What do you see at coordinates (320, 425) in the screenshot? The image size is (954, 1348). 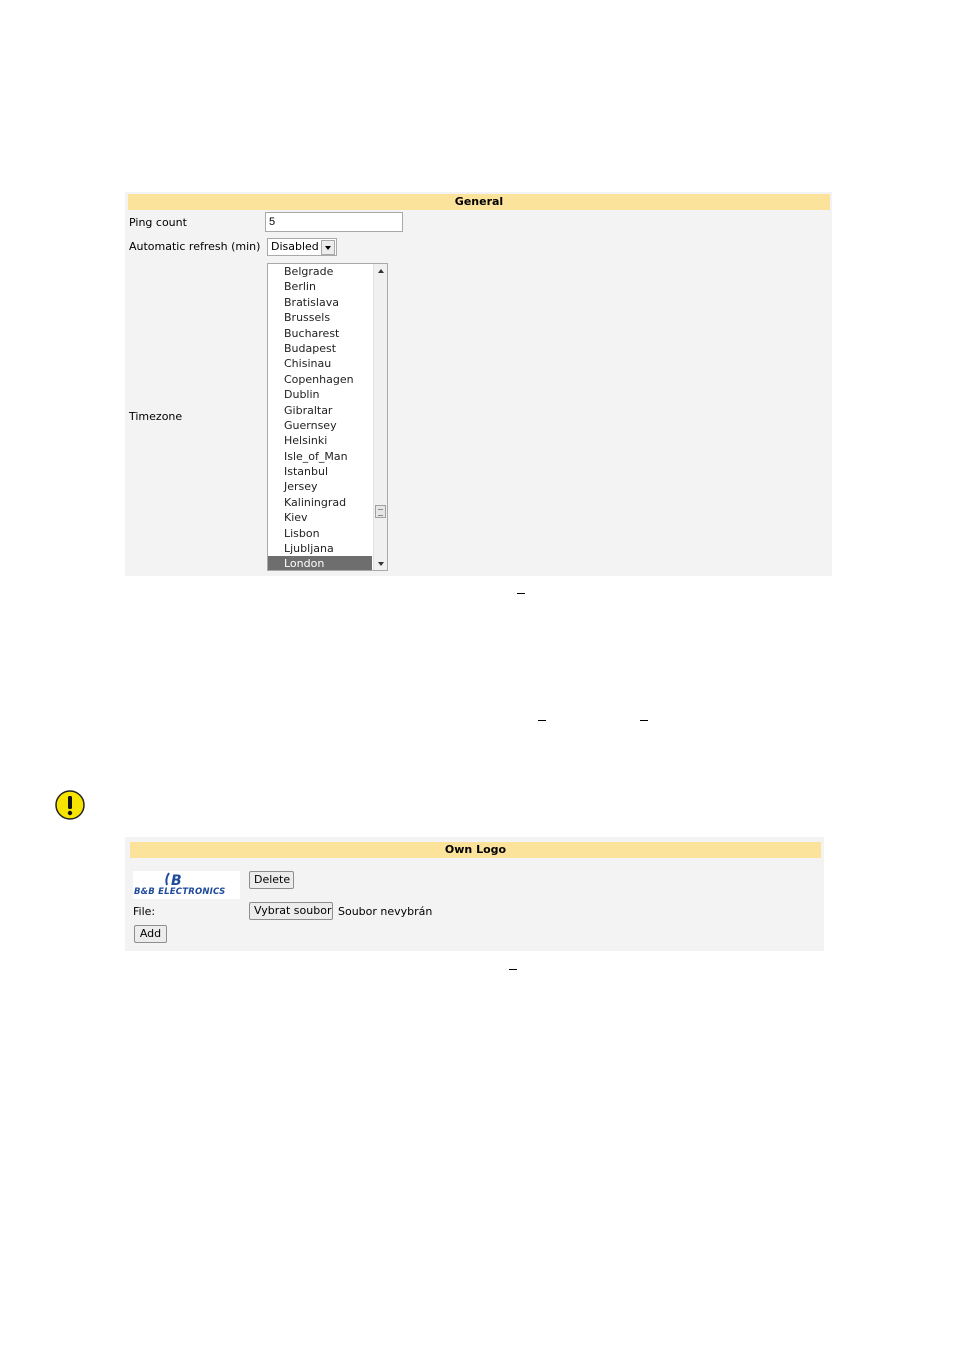 I see `timezone-option: Guernsey` at bounding box center [320, 425].